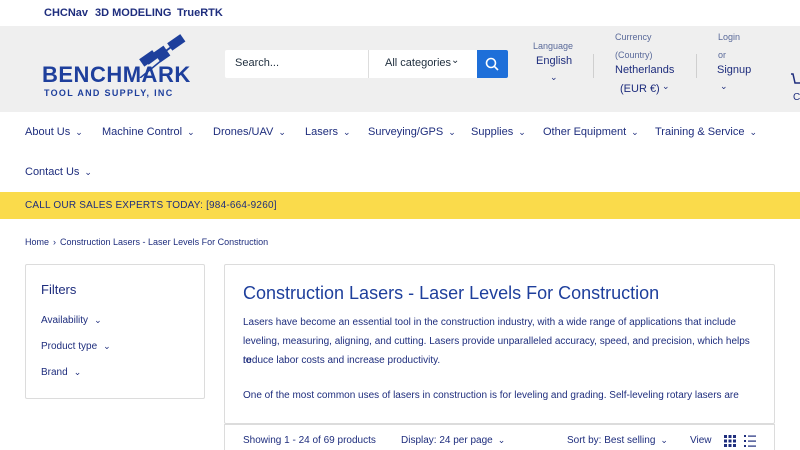 The image size is (800, 450). What do you see at coordinates (701, 440) in the screenshot?
I see `view-label: View` at bounding box center [701, 440].